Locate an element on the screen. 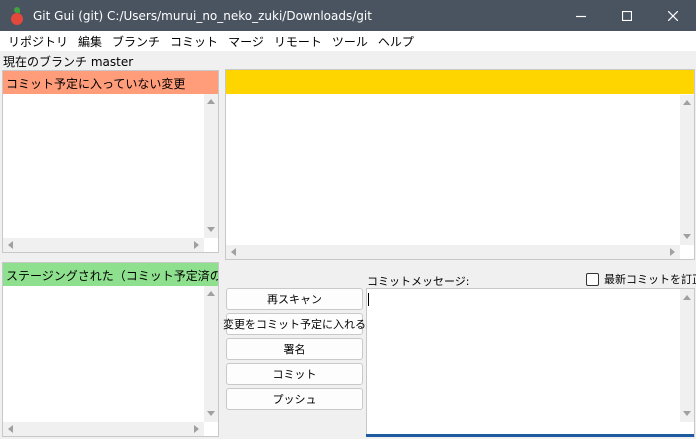 This screenshot has width=696, height=439. unstaged-changes-pane: コミット予定に入っていない変更 is located at coordinates (110, 161).